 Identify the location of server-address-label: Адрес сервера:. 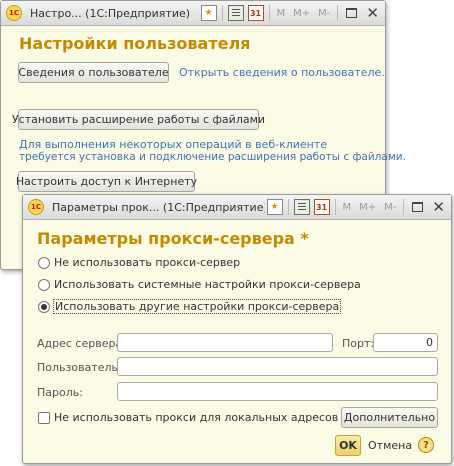
(81, 343).